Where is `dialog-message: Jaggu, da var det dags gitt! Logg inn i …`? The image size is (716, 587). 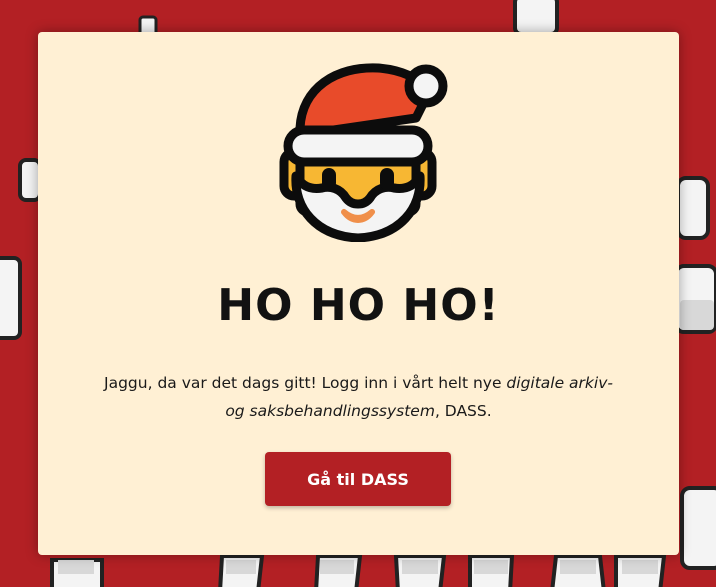
dialog-message: Jaggu, da var det dags gitt! Logg inn i … is located at coordinates (358, 397).